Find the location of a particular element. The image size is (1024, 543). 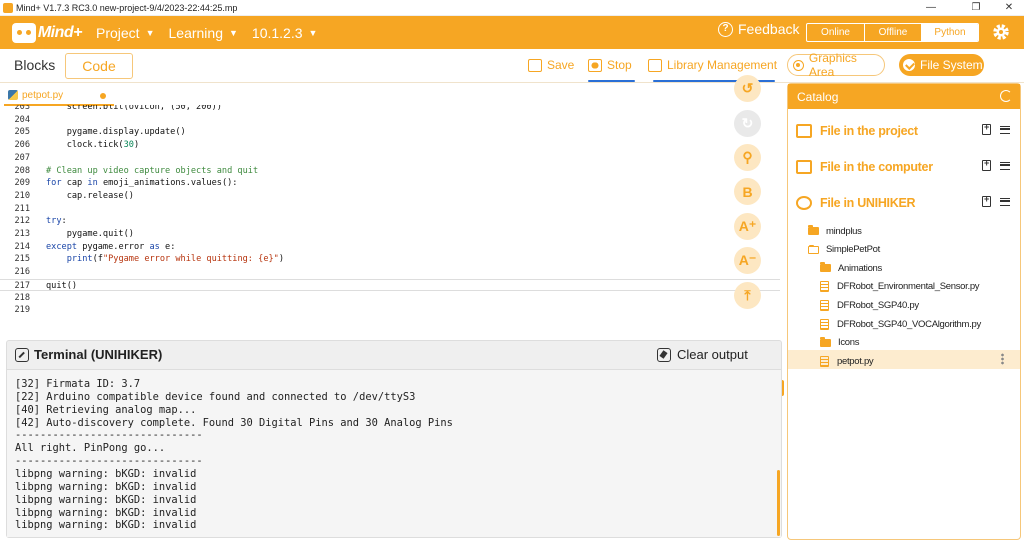

code-line: 207 is located at coordinates (390, 158).